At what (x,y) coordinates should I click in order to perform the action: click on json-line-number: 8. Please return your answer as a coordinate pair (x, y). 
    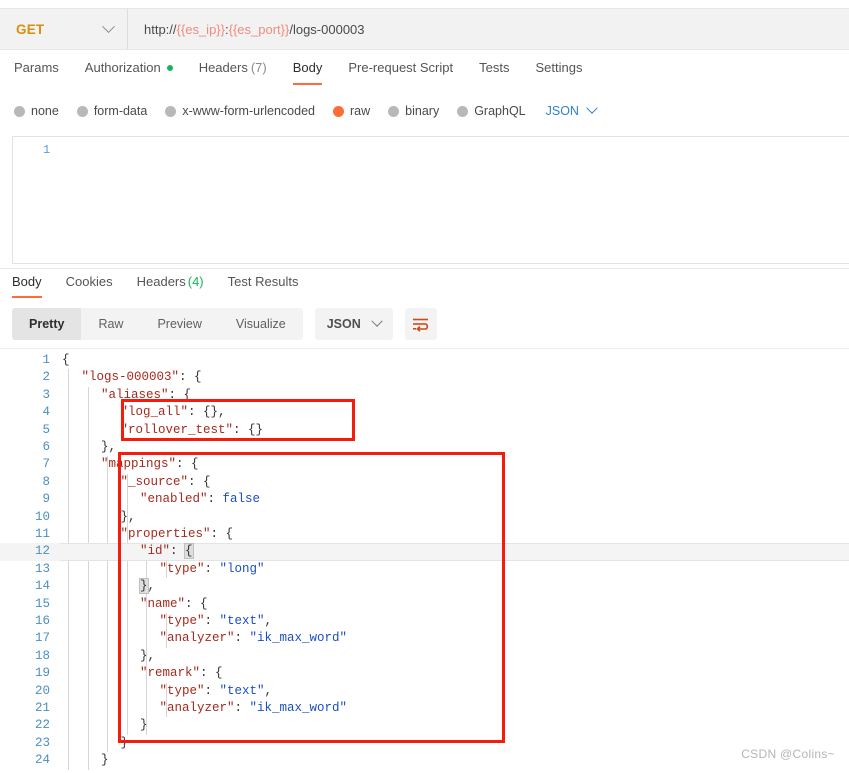
    Looking at the image, I should click on (46, 481).